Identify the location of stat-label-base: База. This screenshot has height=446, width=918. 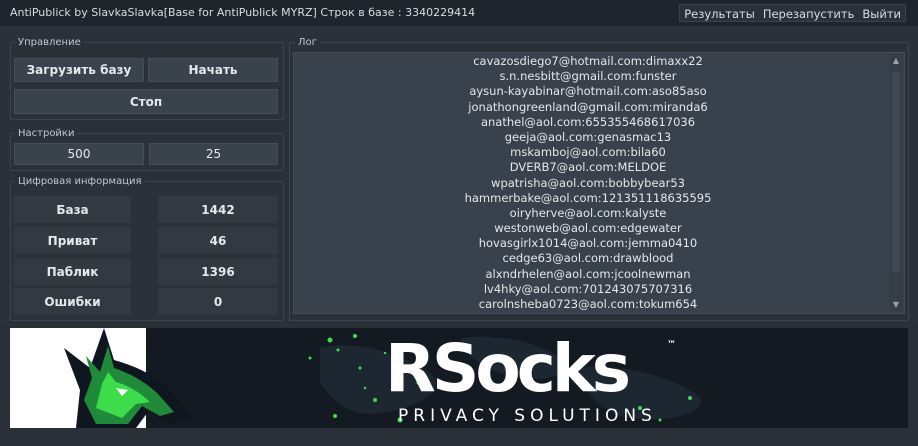
(72, 209).